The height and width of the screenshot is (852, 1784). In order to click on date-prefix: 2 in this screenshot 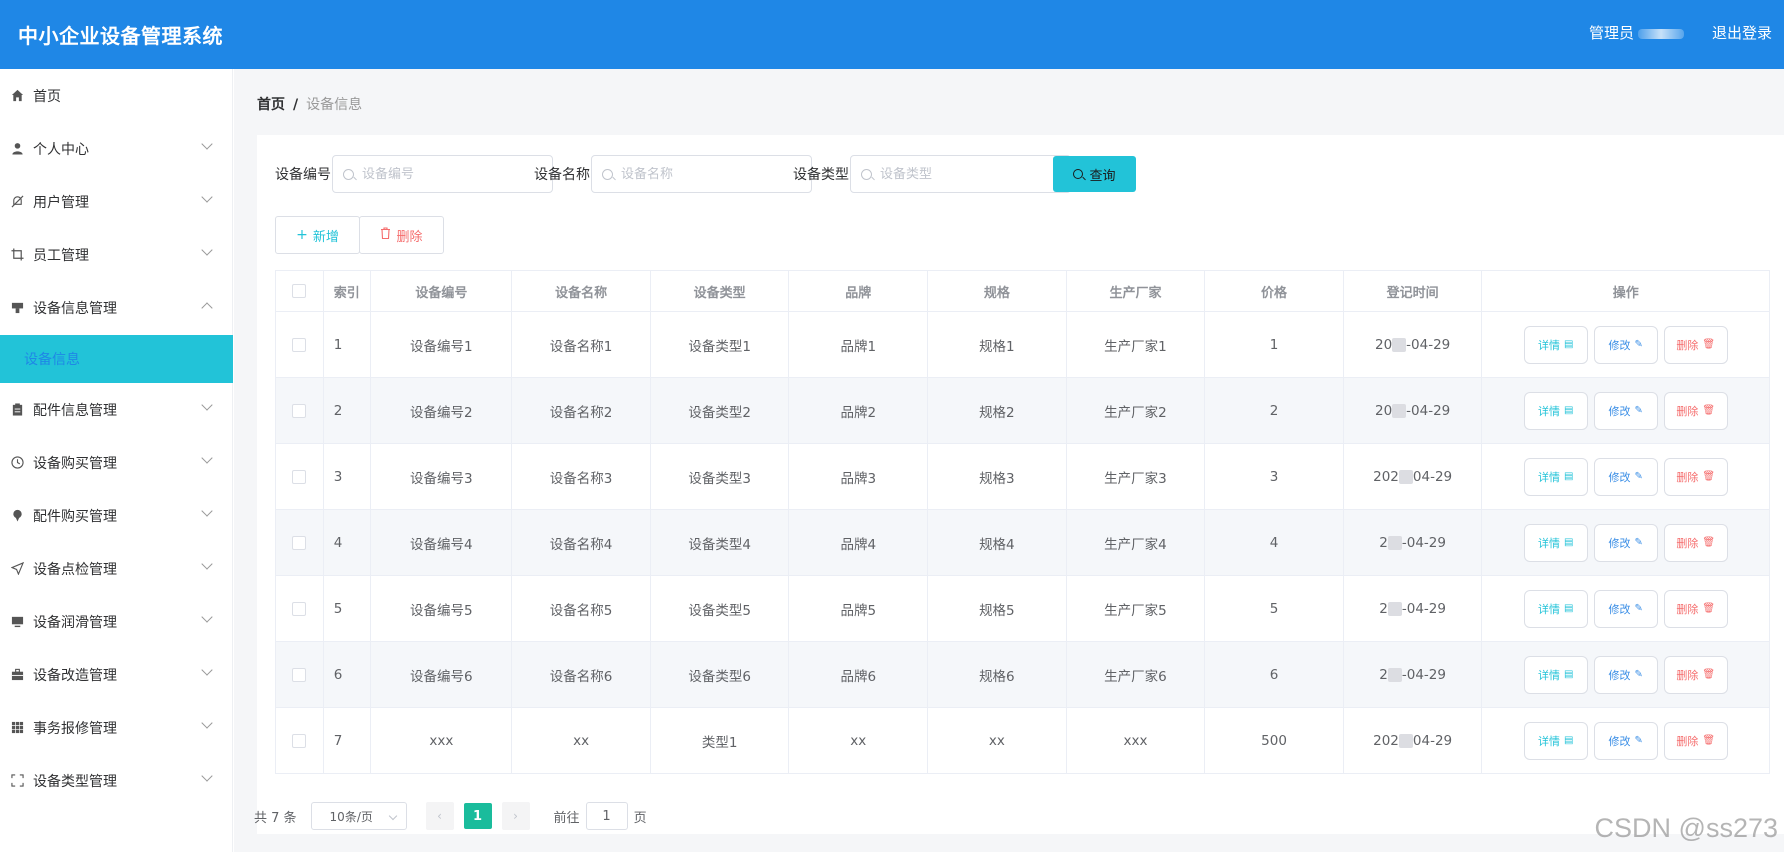, I will do `click(1383, 542)`.